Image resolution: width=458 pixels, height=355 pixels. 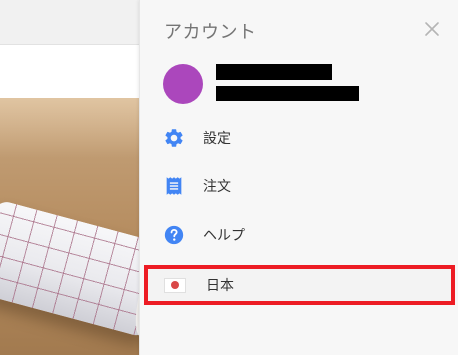 I want to click on grid-paper-roll, so click(x=70, y=270).